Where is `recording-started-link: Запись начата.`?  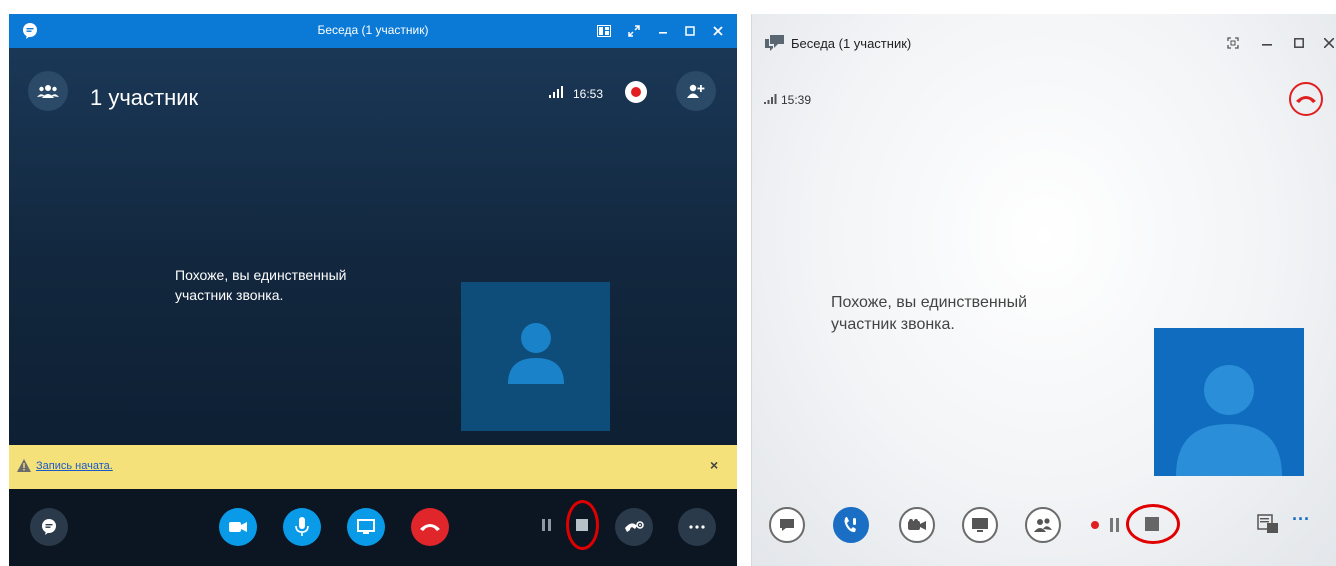
recording-started-link: Запись начата. is located at coordinates (74, 466).